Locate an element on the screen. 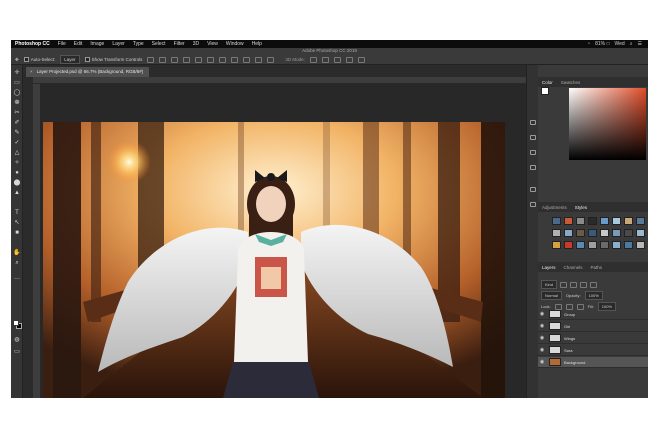 This screenshot has width=660, height=440. align-middle-icon is located at coordinates (163, 59).